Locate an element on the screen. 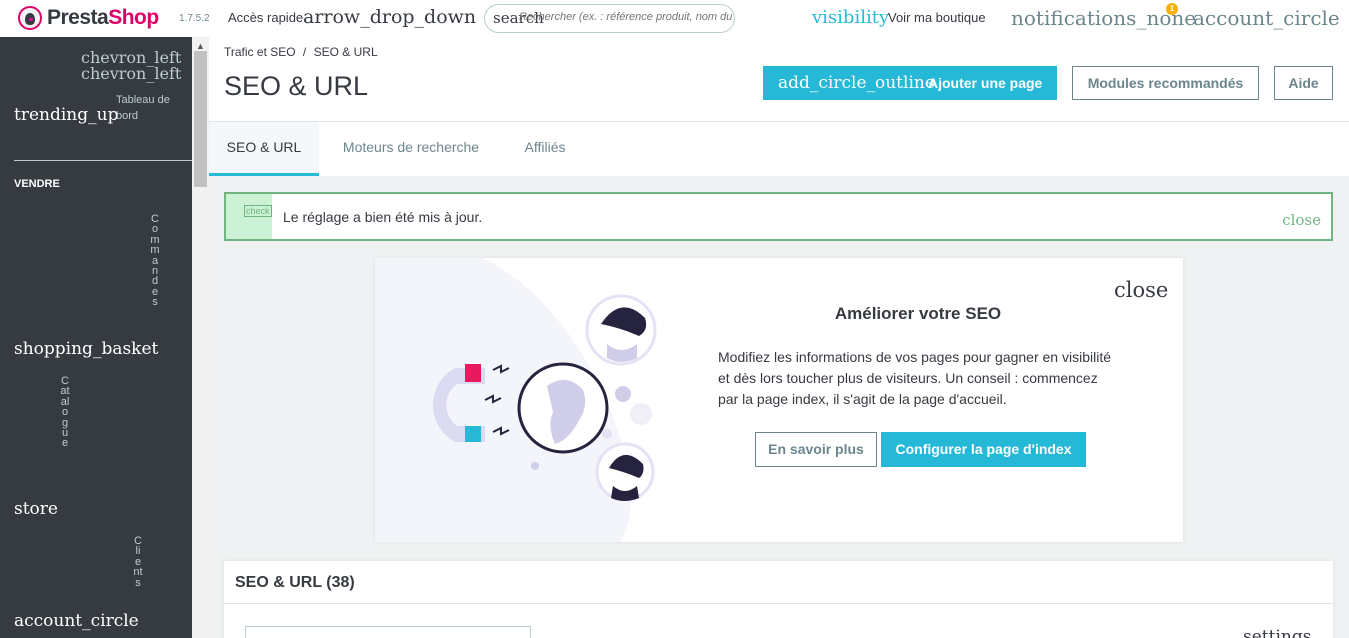 This screenshot has width=1349, height=638. tab-affiliates: Affiliés is located at coordinates (545, 149).